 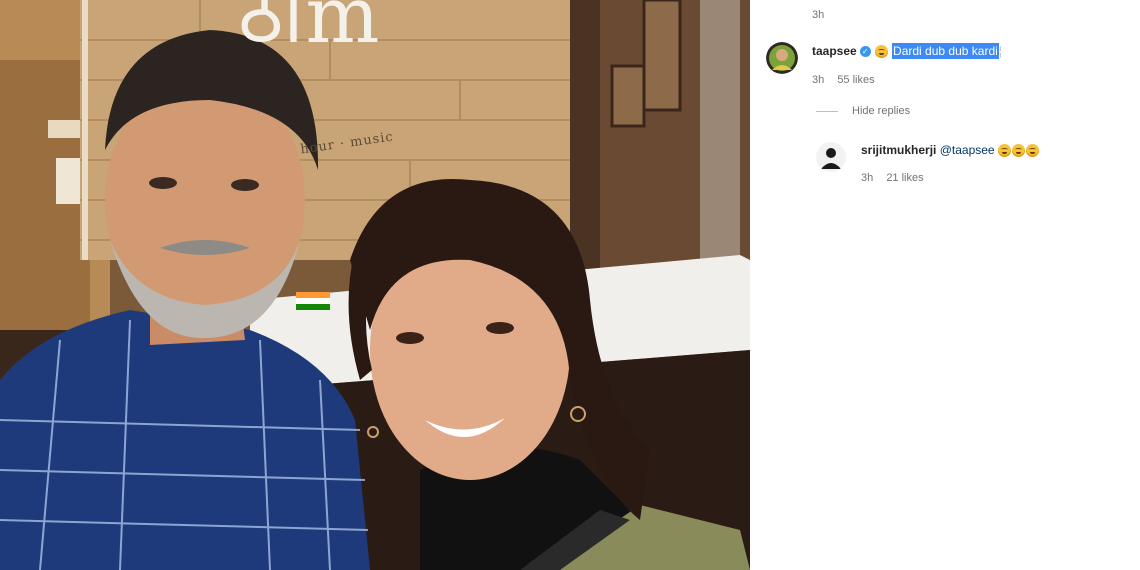 I want to click on wall-sign-logo: ठोm, so click(x=310, y=30).